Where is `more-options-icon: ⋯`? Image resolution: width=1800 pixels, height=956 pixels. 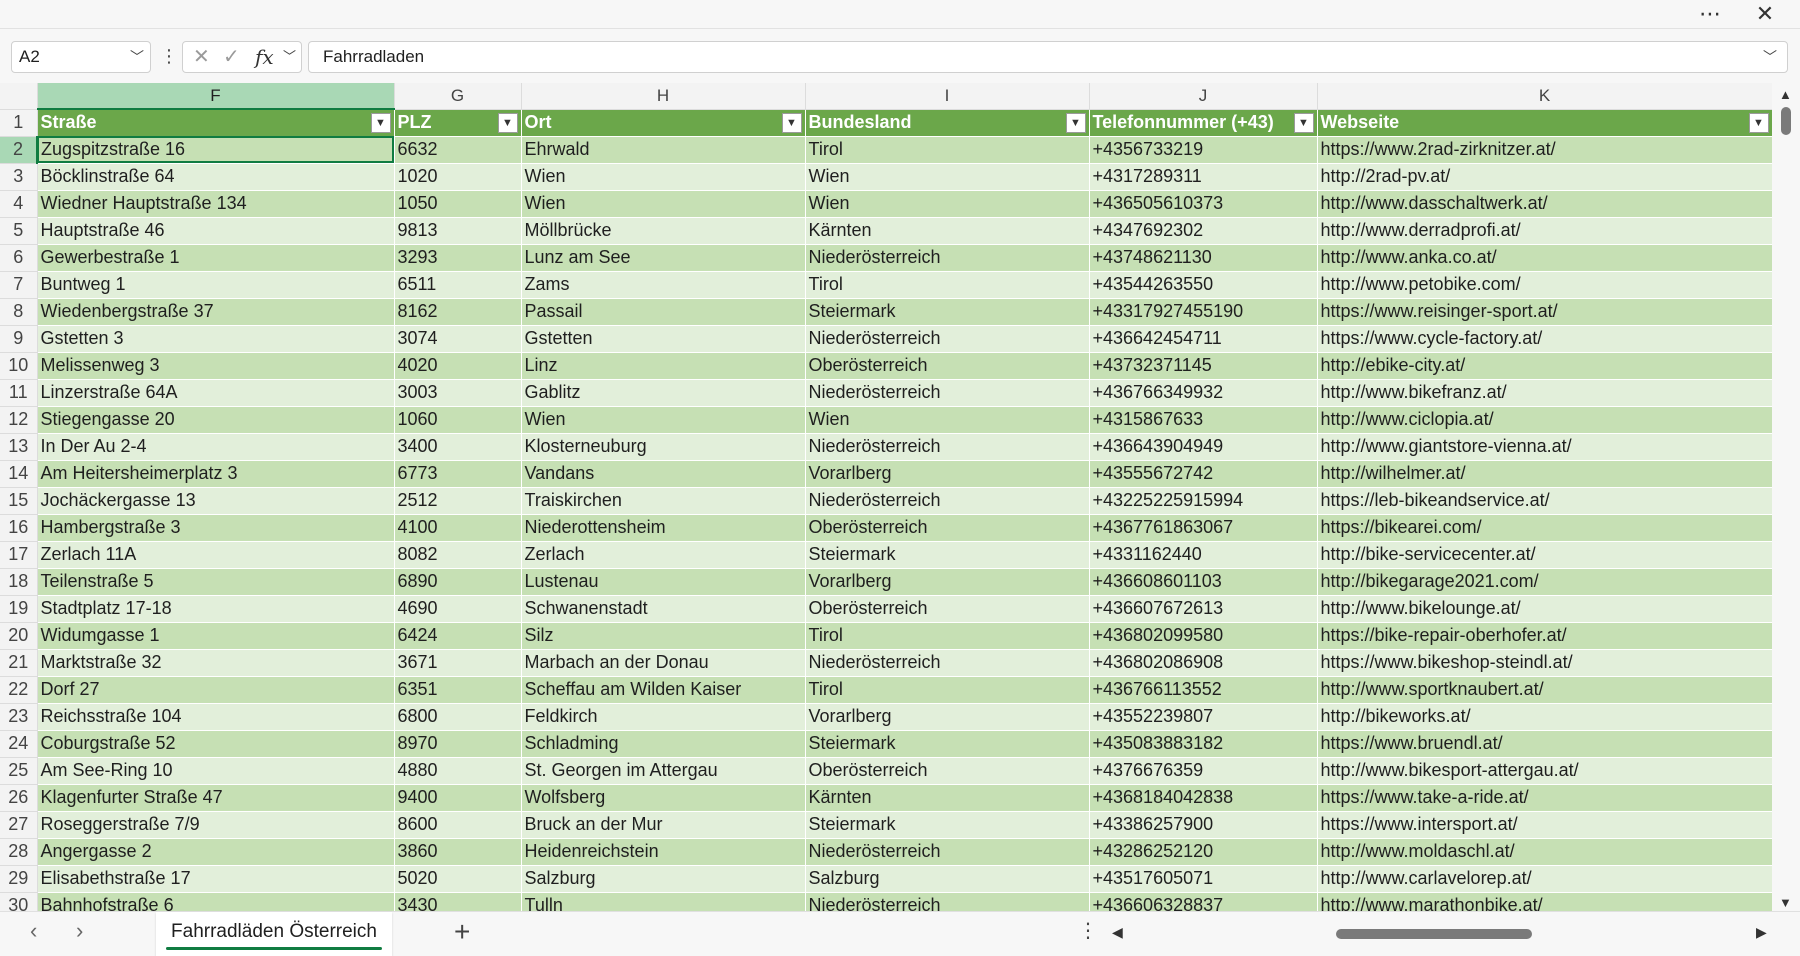 more-options-icon: ⋯ is located at coordinates (1710, 14).